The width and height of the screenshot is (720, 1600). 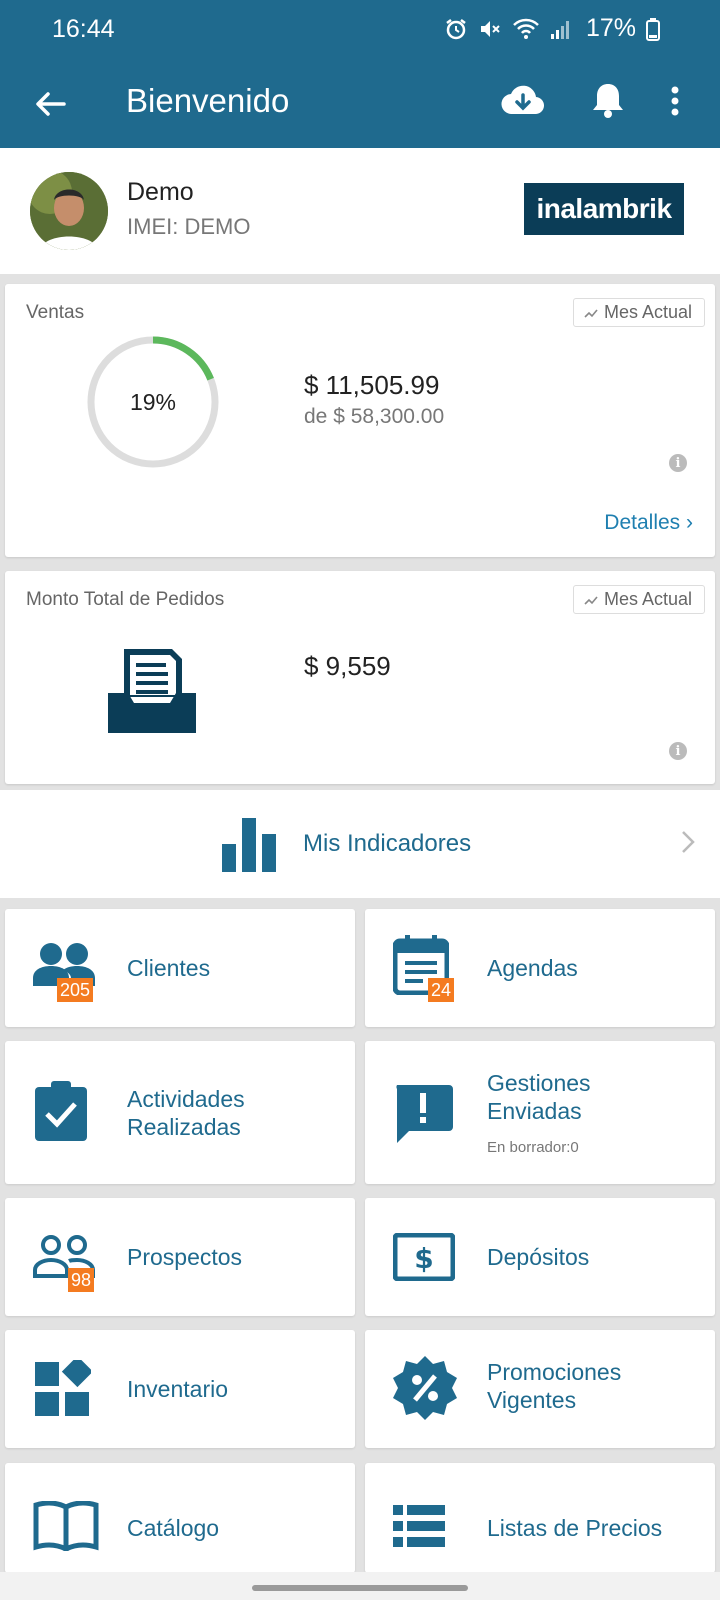 I want to click on cloud-download-icon, so click(x=523, y=100).